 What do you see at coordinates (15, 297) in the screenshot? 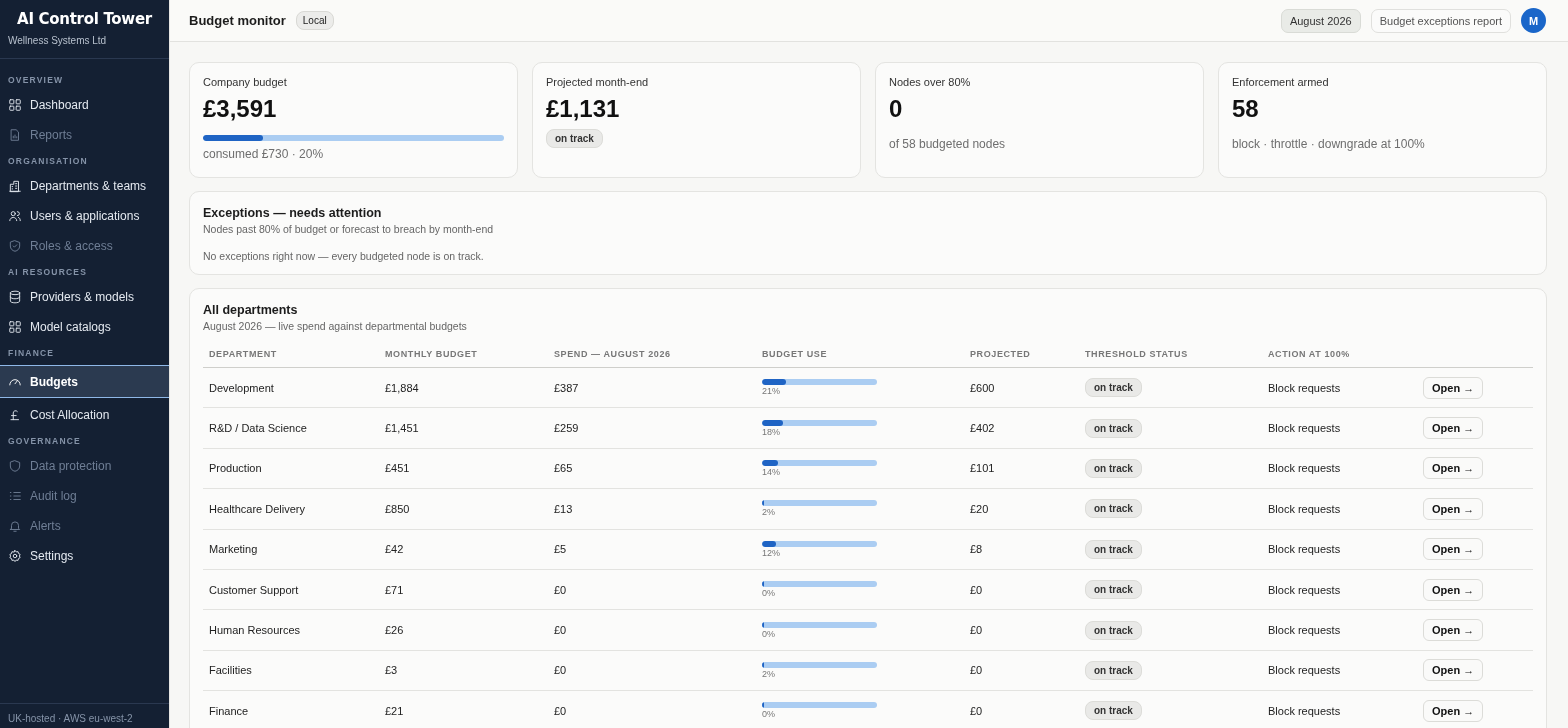
I see `database-icon` at bounding box center [15, 297].